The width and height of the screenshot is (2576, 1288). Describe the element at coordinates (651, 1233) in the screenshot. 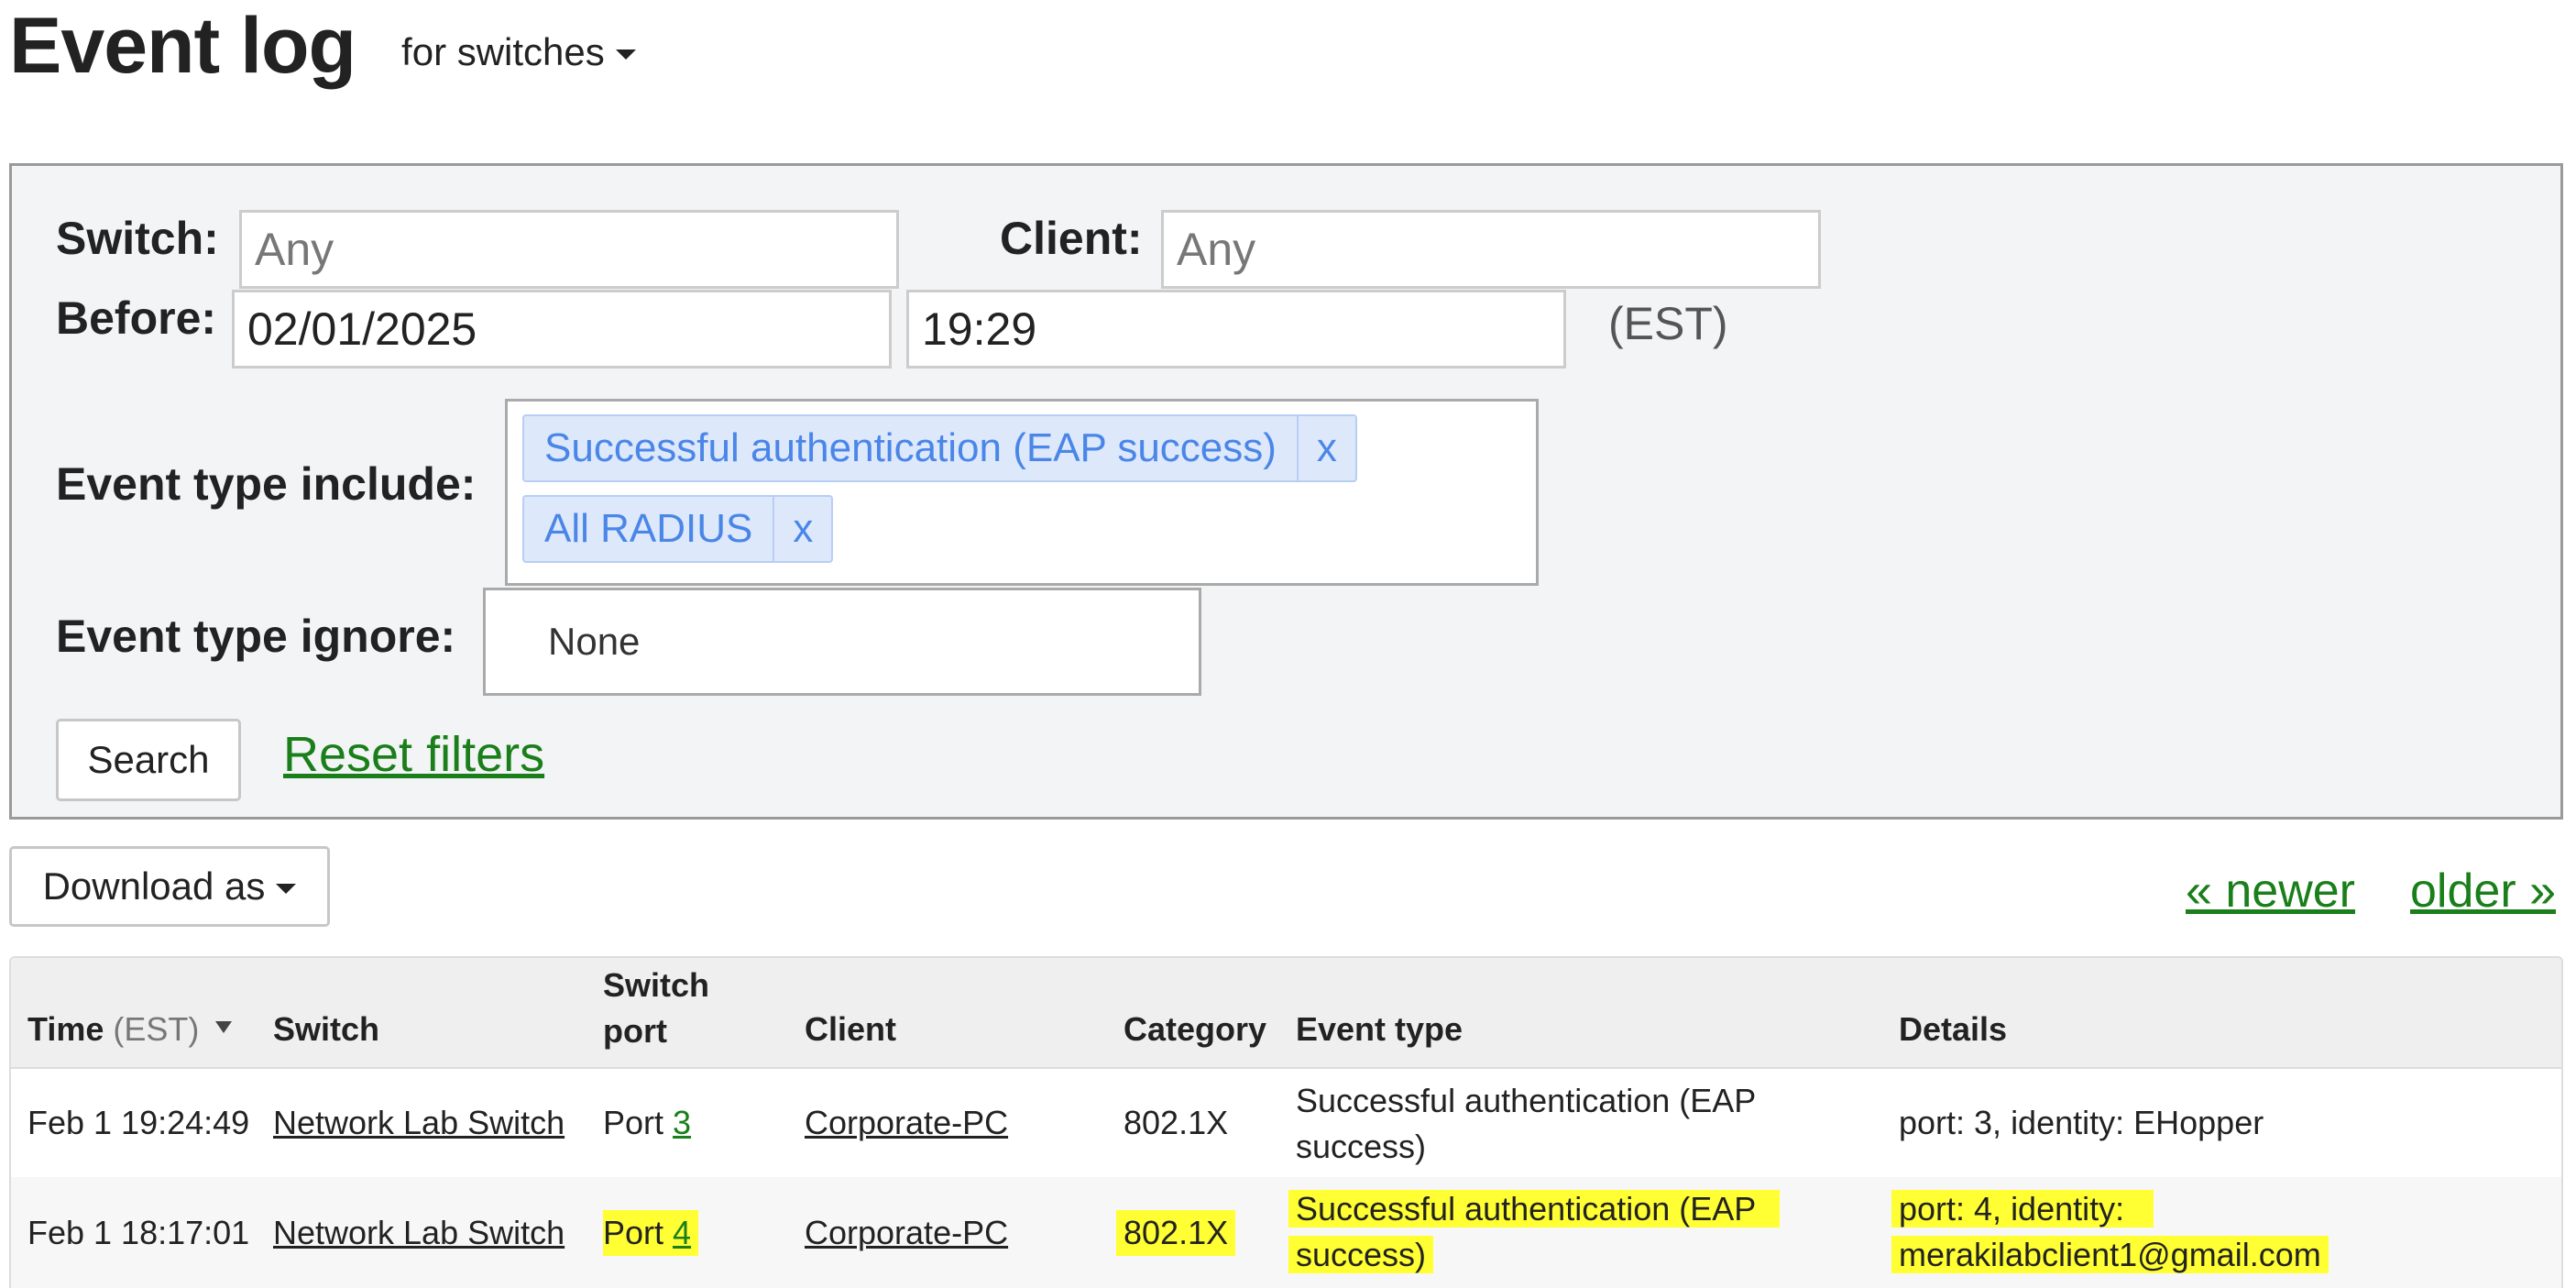

I see `cell-port: Port 4` at that location.